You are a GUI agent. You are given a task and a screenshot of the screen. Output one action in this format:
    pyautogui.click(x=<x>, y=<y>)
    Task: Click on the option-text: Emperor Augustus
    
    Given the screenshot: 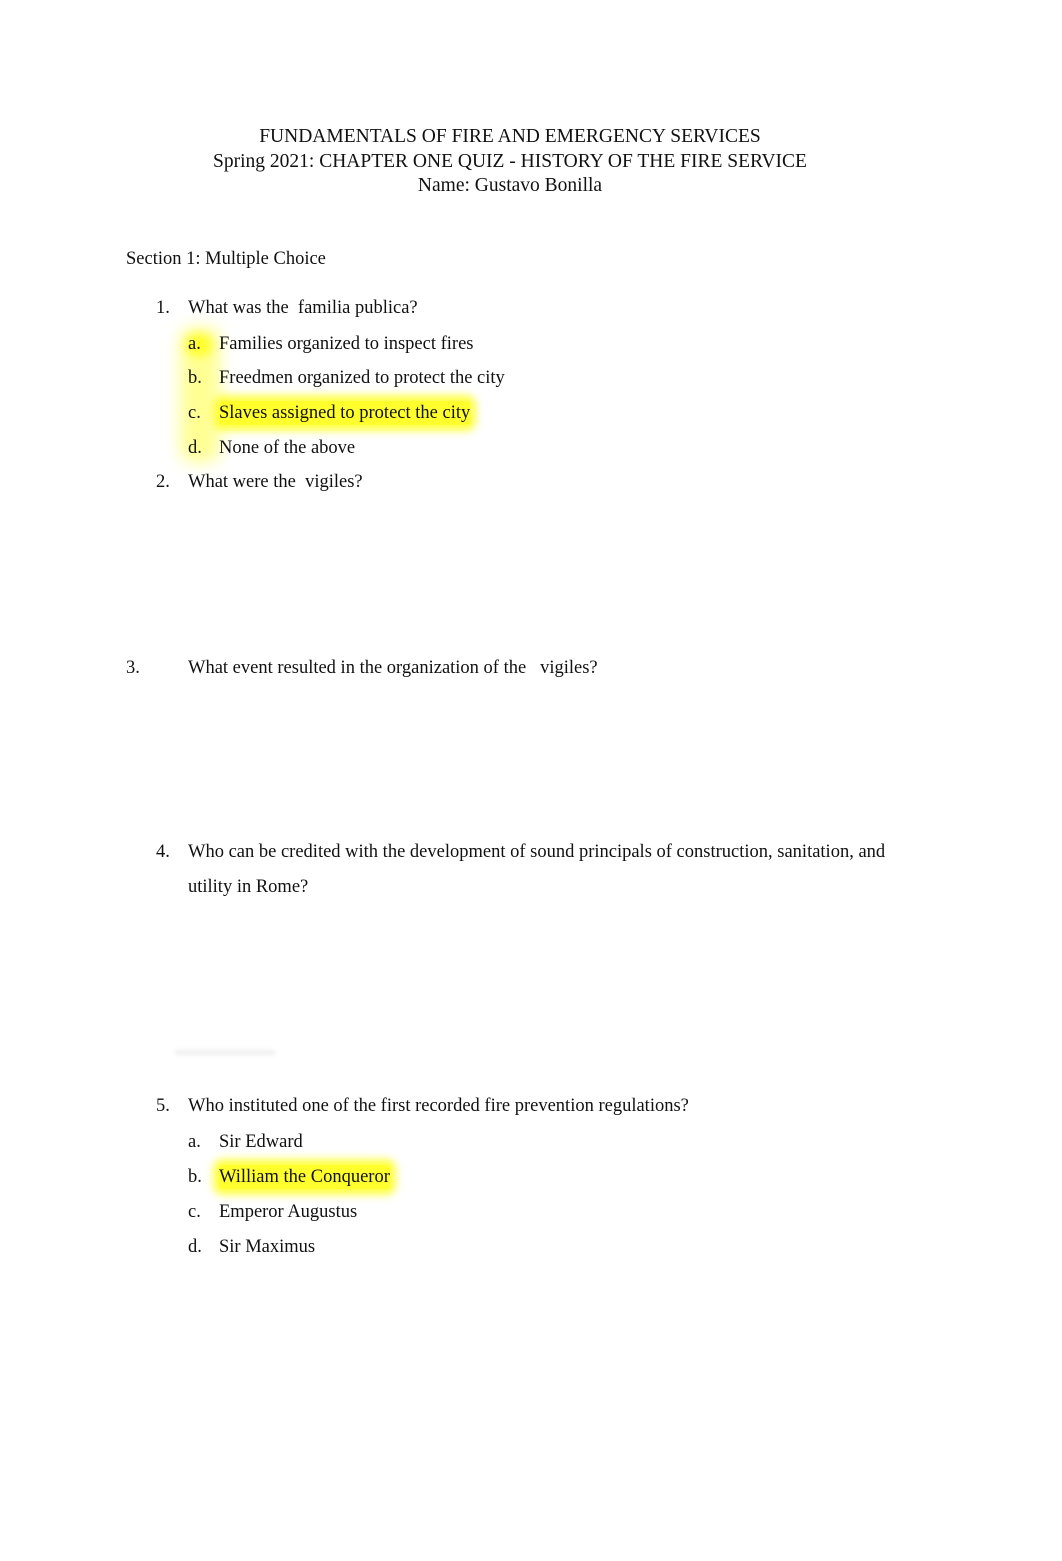 What is the action you would take?
    pyautogui.click(x=288, y=1212)
    